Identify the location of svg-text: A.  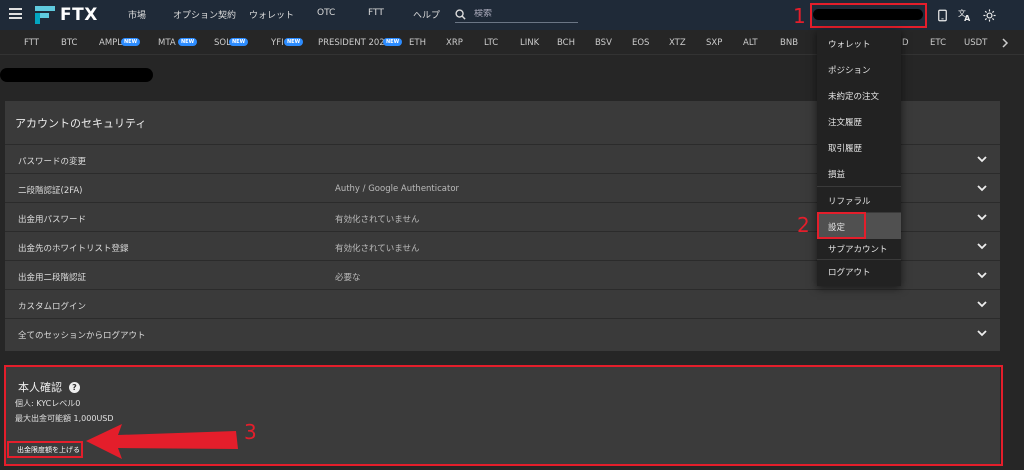
(967, 18).